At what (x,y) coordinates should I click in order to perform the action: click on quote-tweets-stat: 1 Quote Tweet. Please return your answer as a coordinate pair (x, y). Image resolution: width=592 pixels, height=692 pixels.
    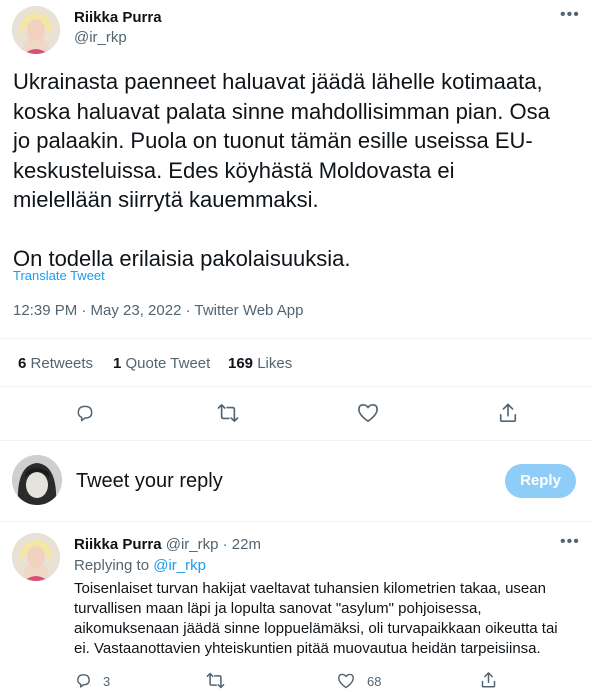
    Looking at the image, I should click on (161, 363).